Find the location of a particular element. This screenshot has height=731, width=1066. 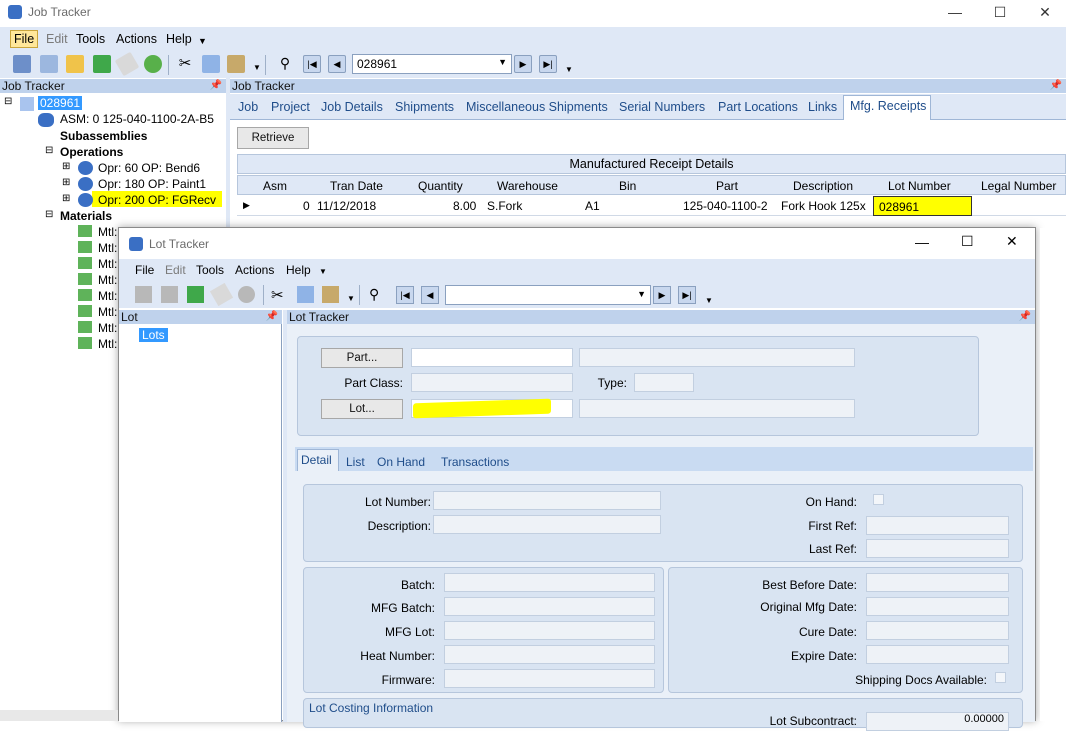

retrieve-button: Retrieve is located at coordinates (273, 138).